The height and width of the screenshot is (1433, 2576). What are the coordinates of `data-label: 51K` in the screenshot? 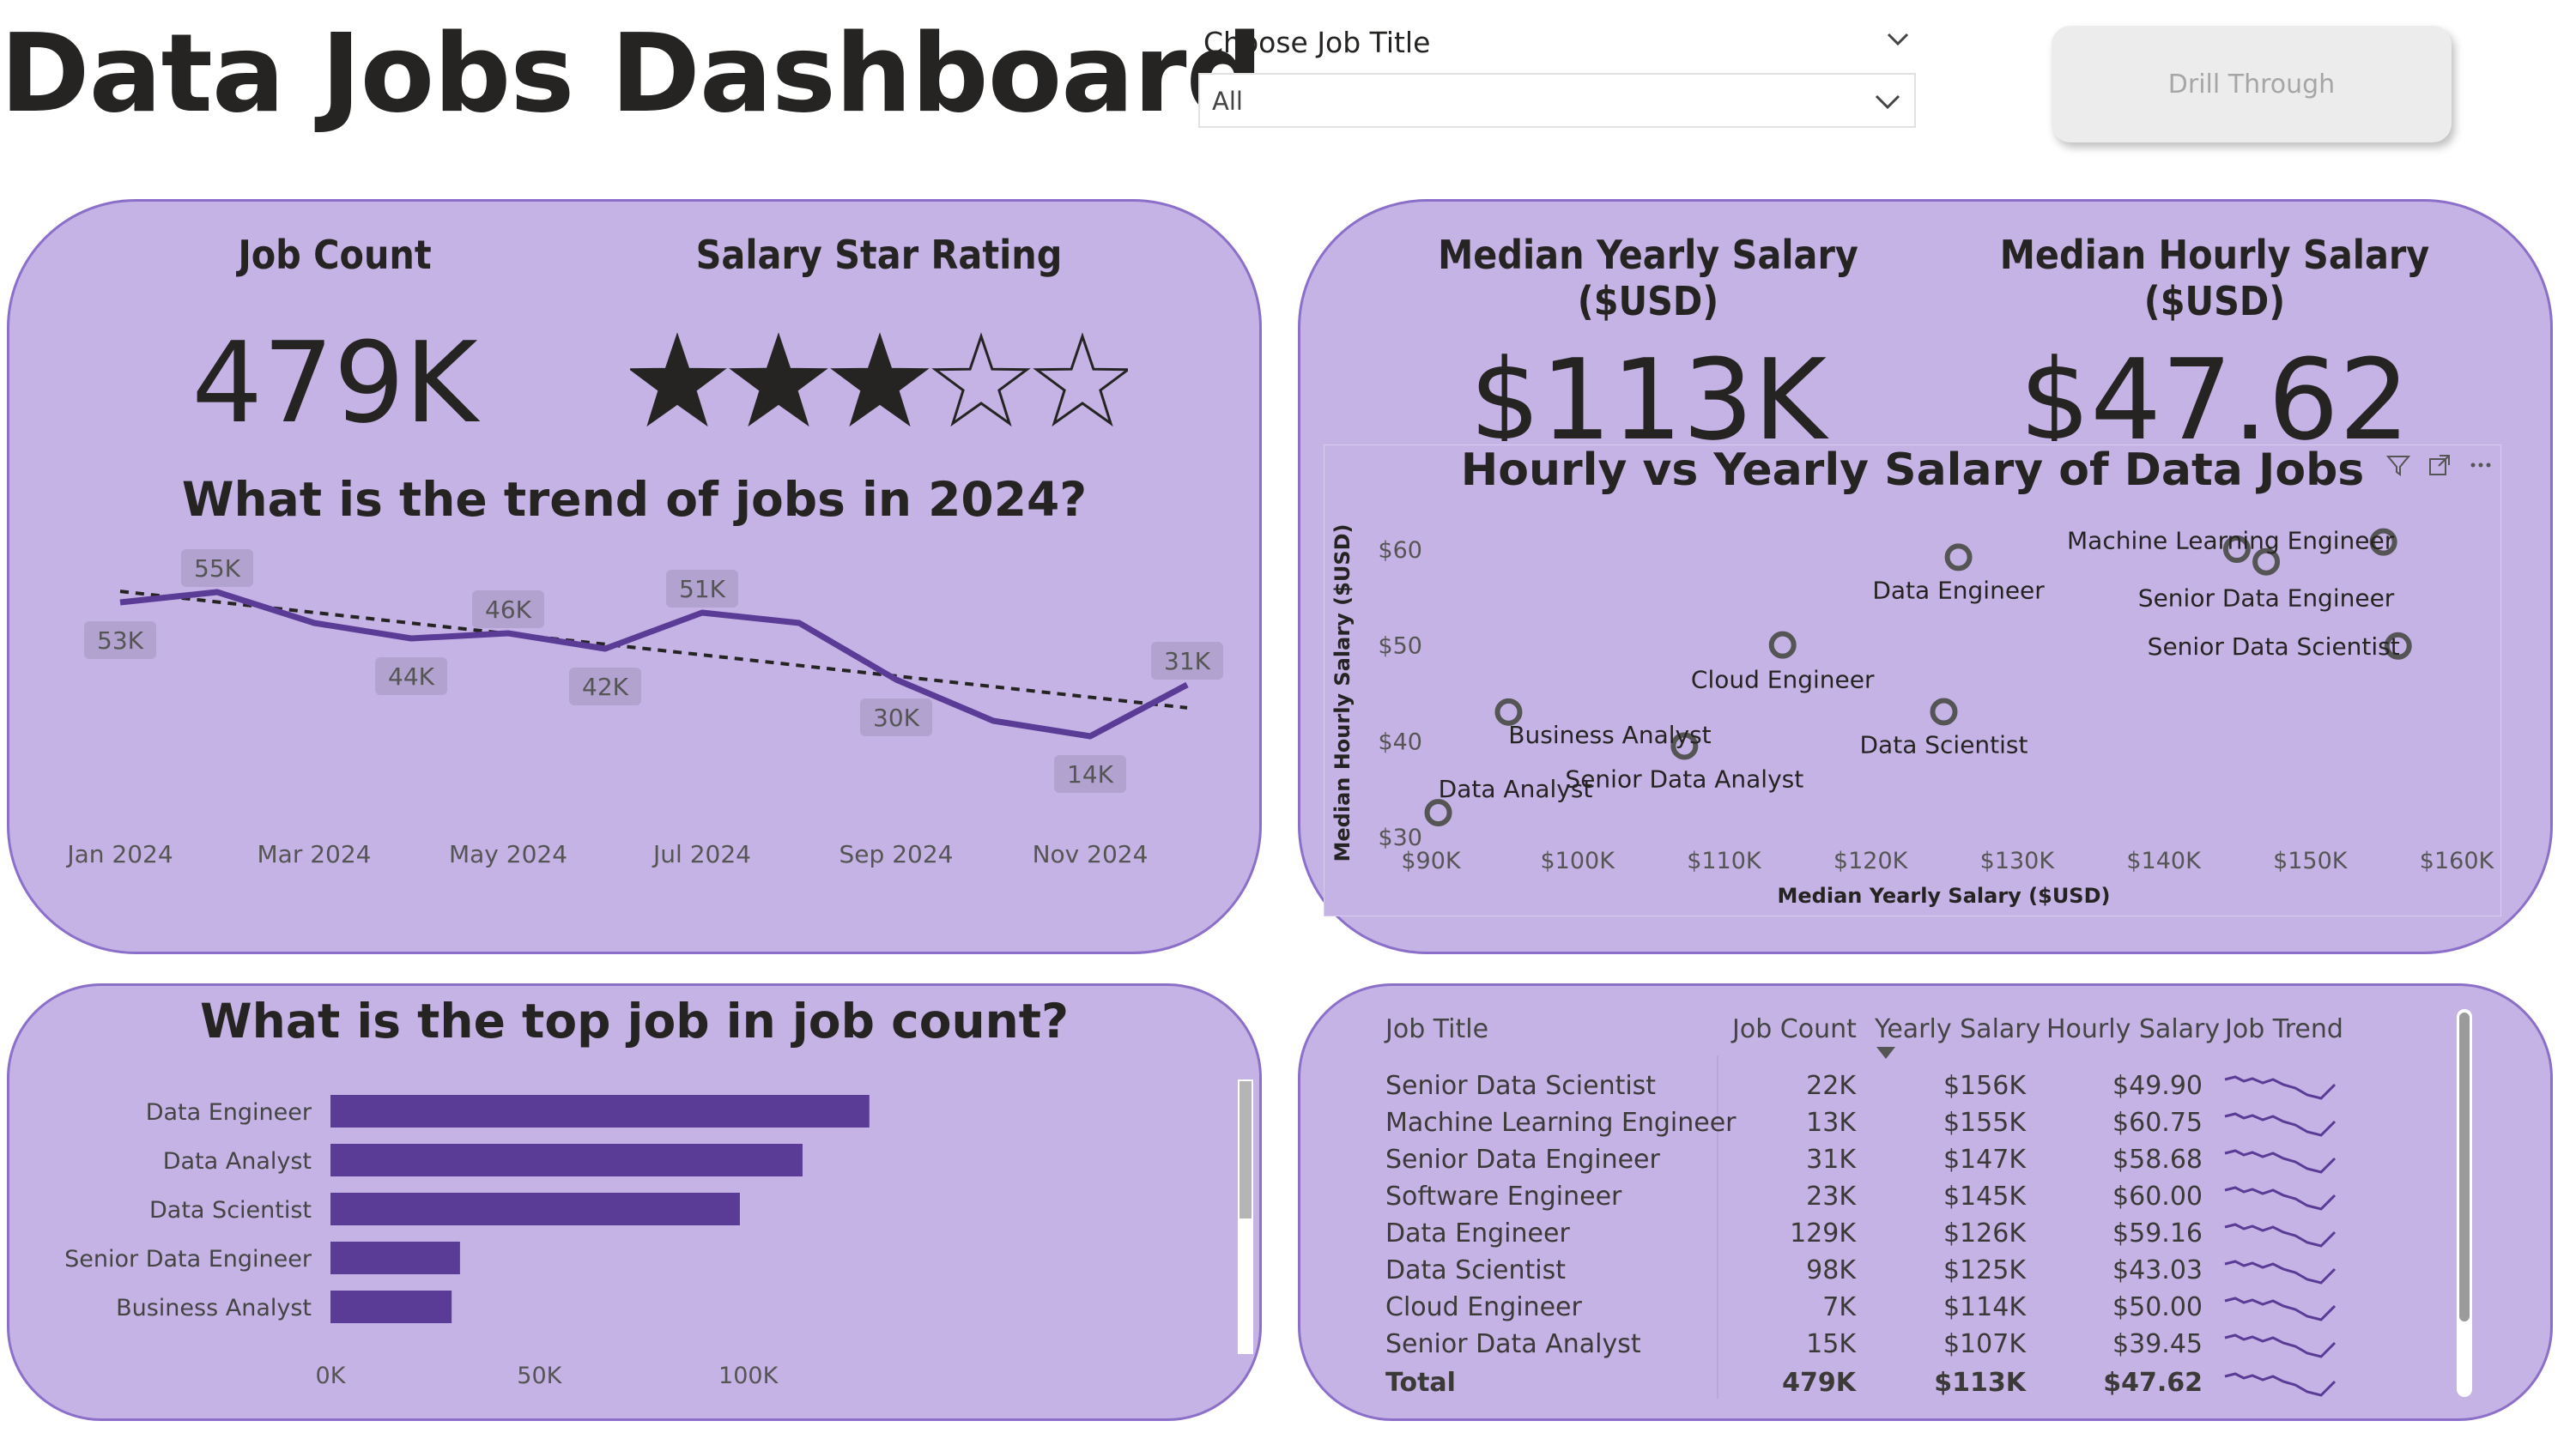 It's located at (702, 589).